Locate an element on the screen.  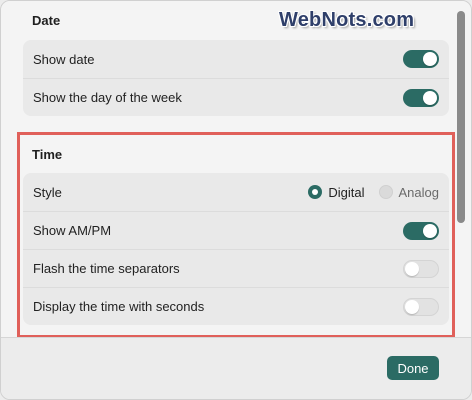
show-day-of-week-label: Show the day of the week is located at coordinates (107, 97).